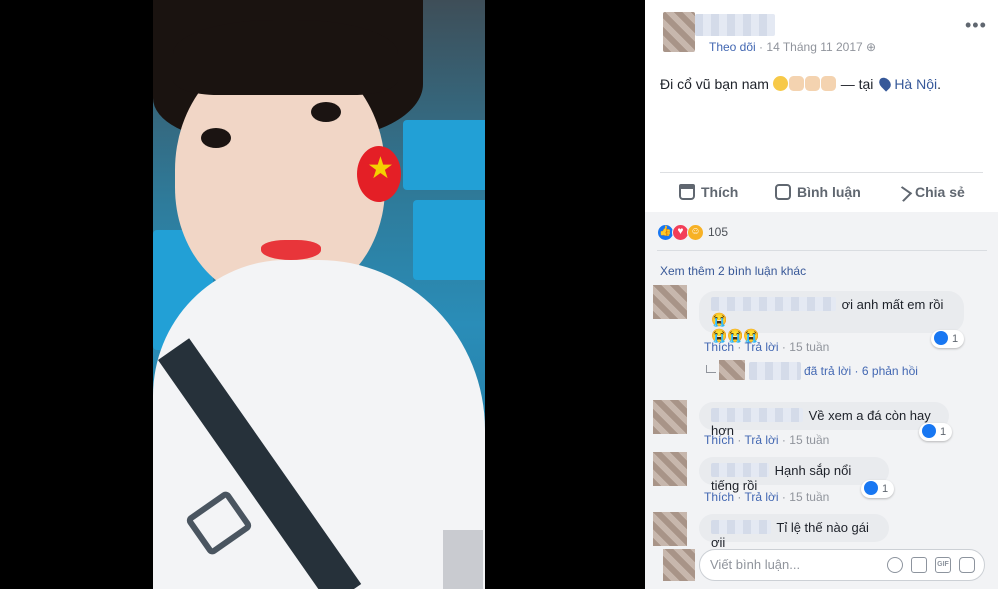 The image size is (998, 589). I want to click on comment-bubble: Tỉ lệ thế nào gái ơii, so click(794, 532).